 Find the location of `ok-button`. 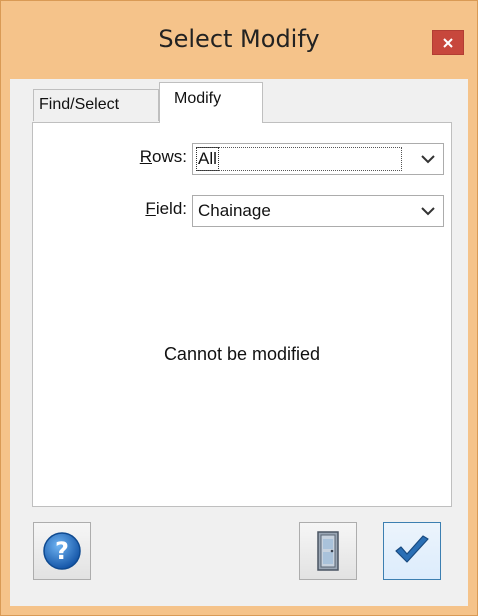

ok-button is located at coordinates (412, 551).